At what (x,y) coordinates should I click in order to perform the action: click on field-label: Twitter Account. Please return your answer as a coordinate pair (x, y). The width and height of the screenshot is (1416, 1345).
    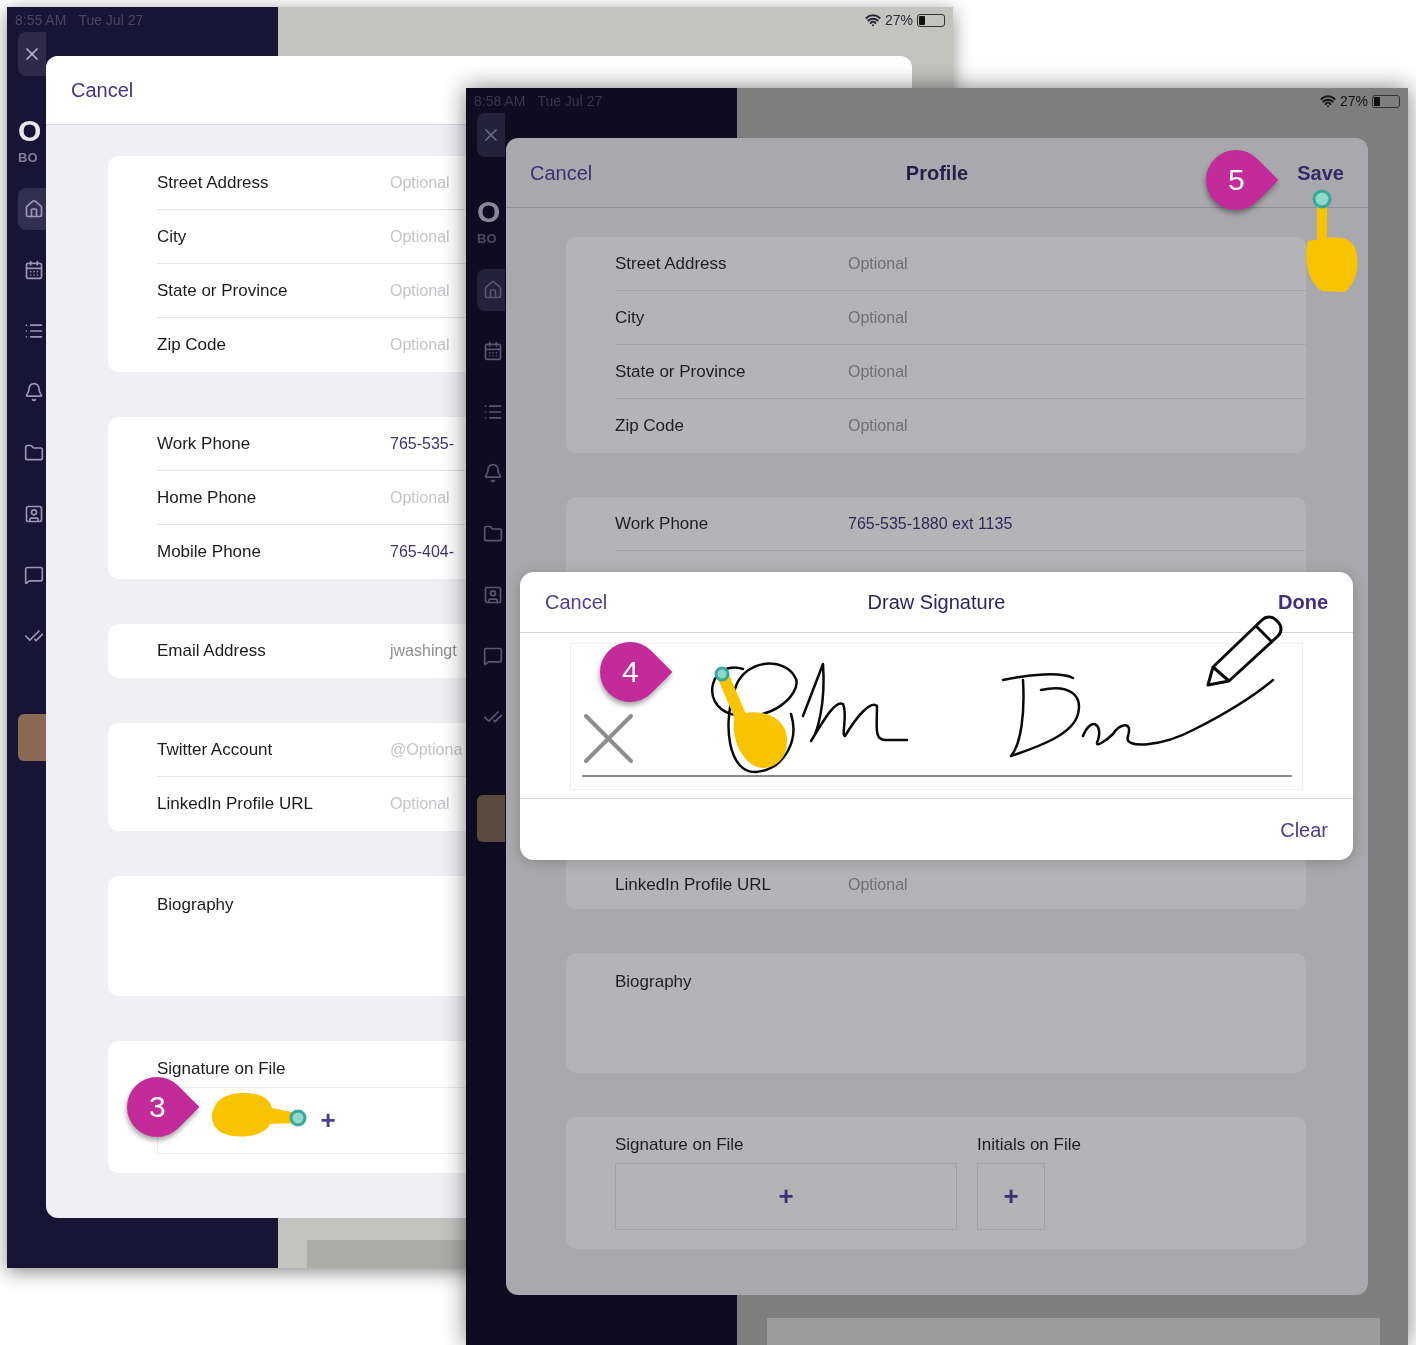
    Looking at the image, I should click on (215, 749).